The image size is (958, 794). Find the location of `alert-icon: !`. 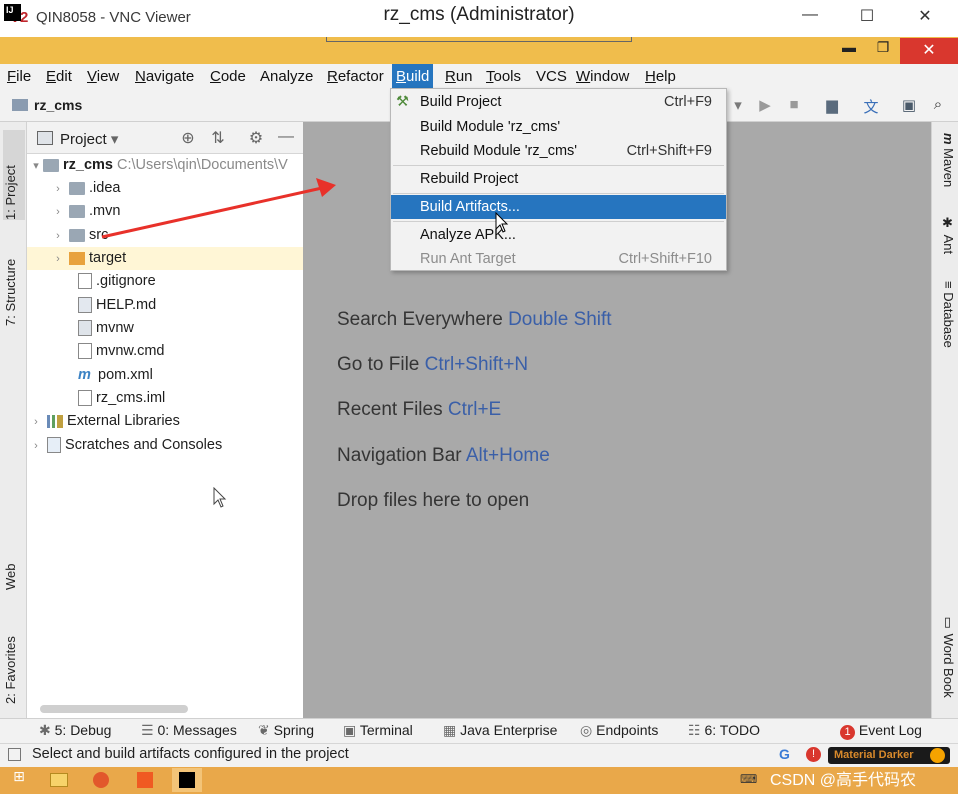

alert-icon: ! is located at coordinates (813, 754).